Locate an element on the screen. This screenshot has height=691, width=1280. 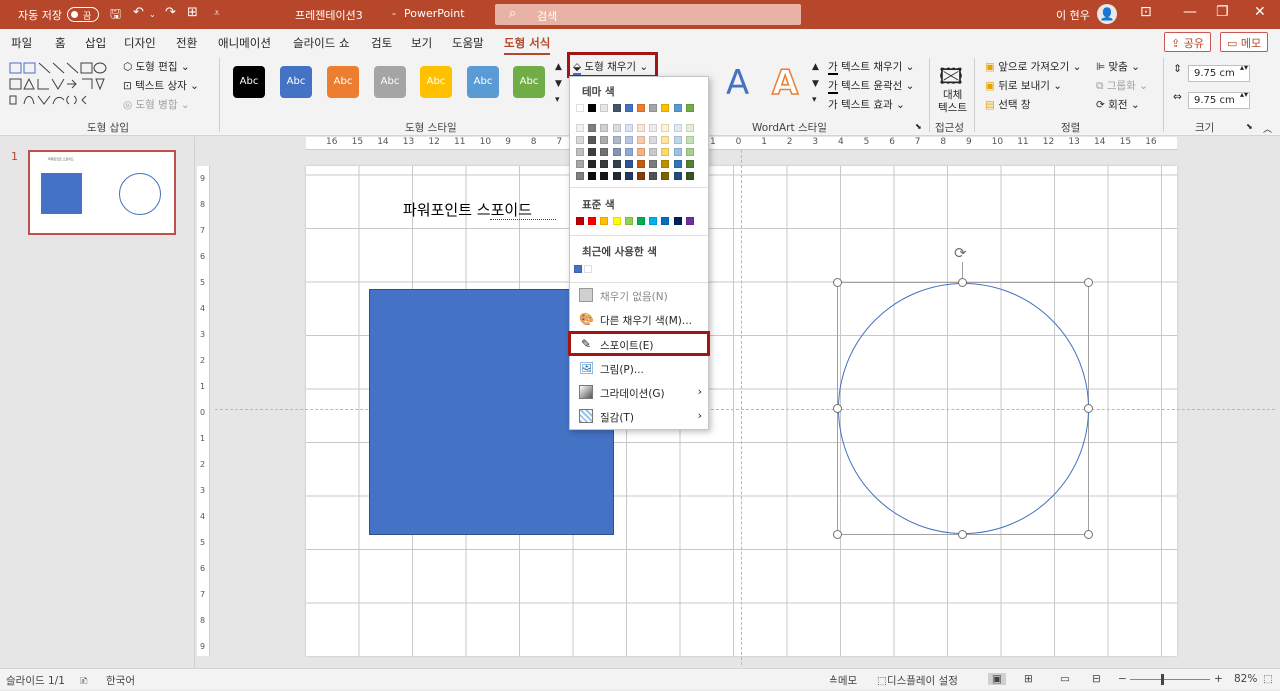
bring-forward-button: ▣ 앞으로 가져오기 ⌄ is located at coordinates (1033, 66).